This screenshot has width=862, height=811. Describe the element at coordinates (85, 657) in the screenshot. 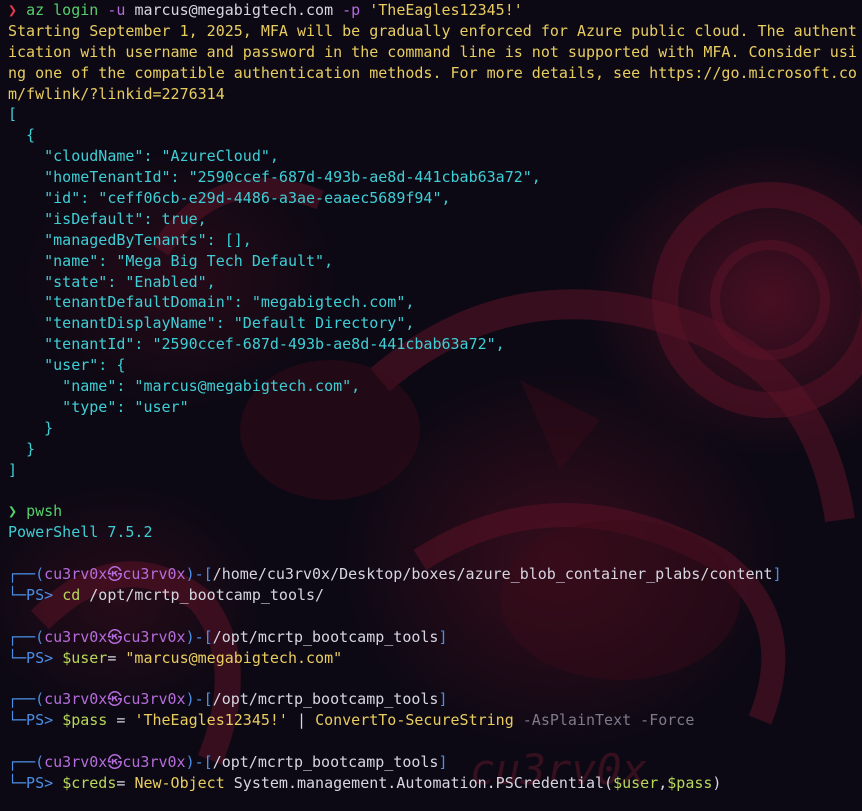

I see `variable-name: $user` at that location.